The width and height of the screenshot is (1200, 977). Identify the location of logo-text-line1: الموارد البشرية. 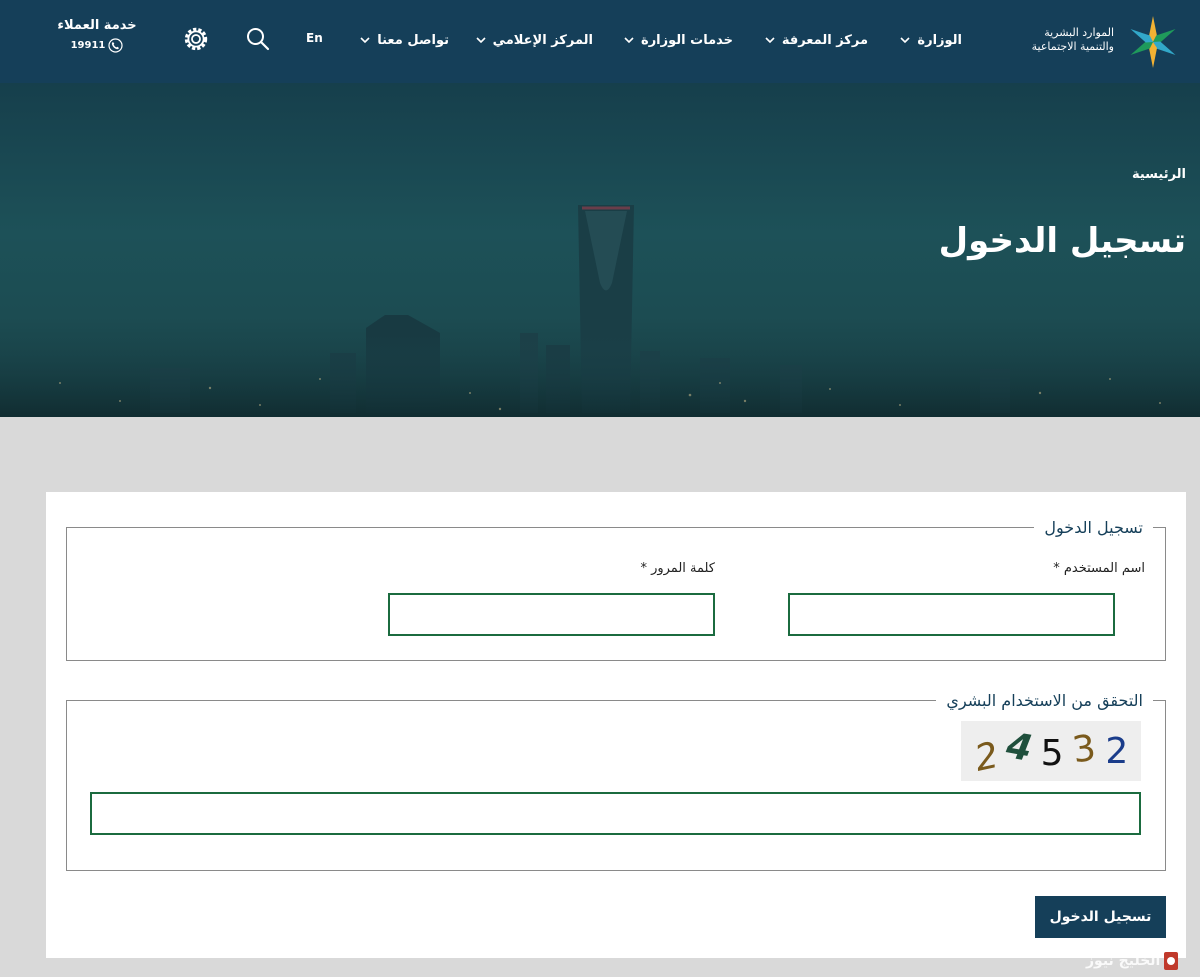
(1079, 32).